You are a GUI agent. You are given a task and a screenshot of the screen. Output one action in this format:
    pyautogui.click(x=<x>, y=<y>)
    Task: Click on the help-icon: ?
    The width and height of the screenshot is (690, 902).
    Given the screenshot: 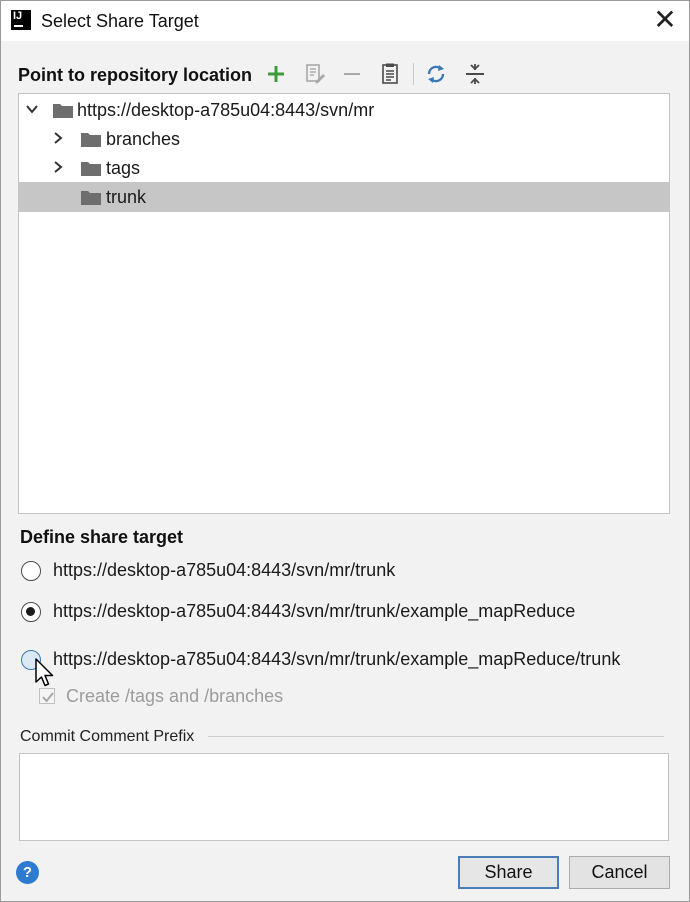 What is the action you would take?
    pyautogui.click(x=27, y=872)
    